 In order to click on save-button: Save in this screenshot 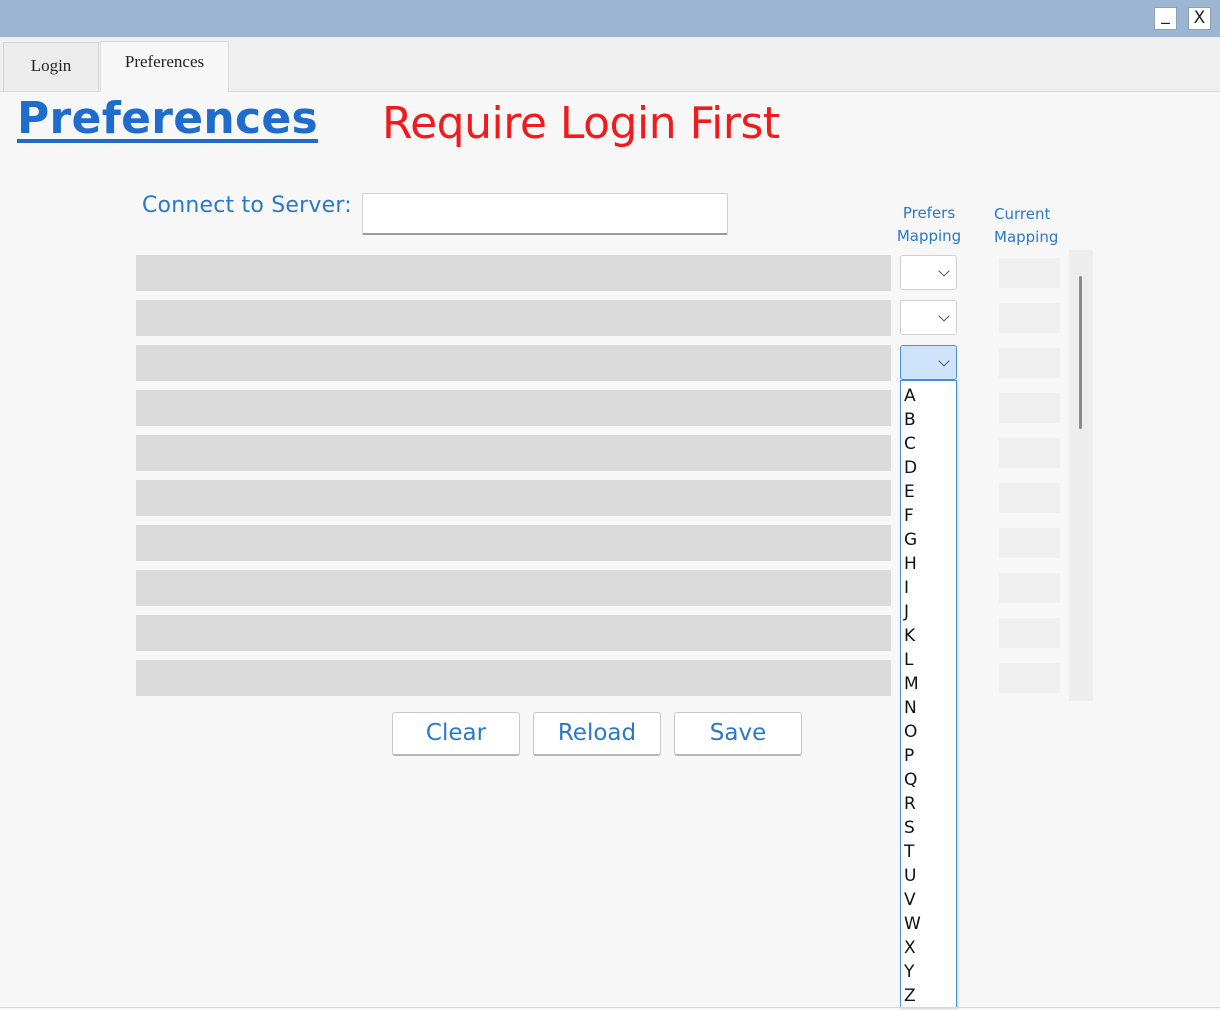, I will do `click(738, 734)`.